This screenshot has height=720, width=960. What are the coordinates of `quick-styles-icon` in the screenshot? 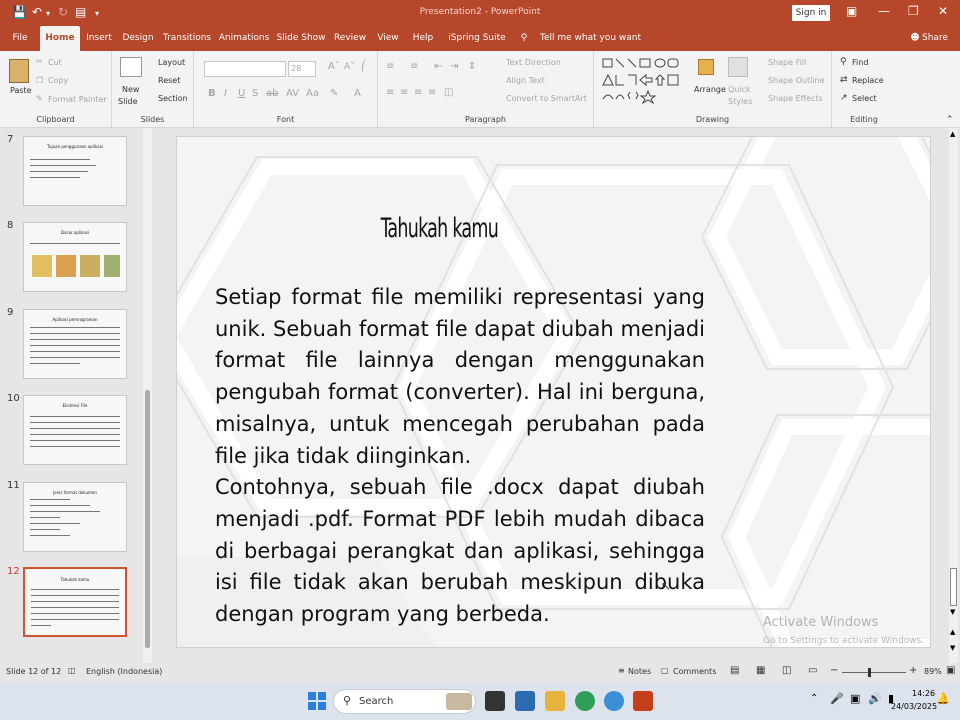 It's located at (738, 67).